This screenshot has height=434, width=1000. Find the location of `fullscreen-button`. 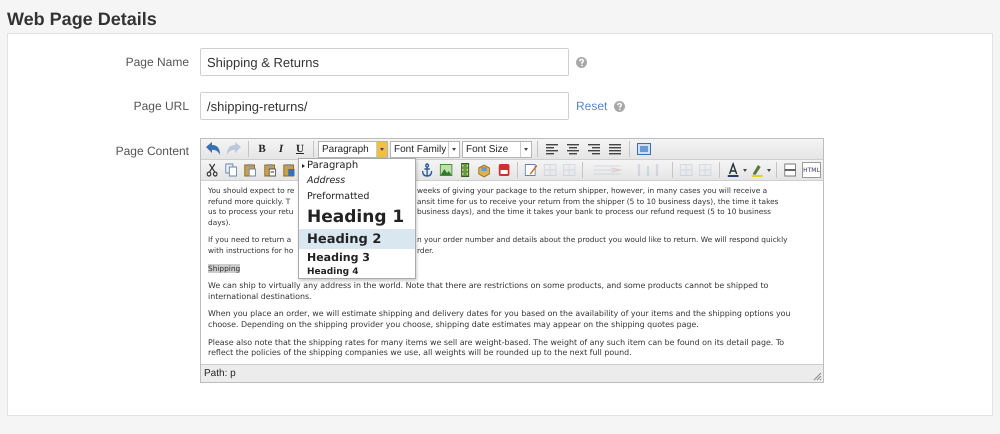

fullscreen-button is located at coordinates (644, 149).